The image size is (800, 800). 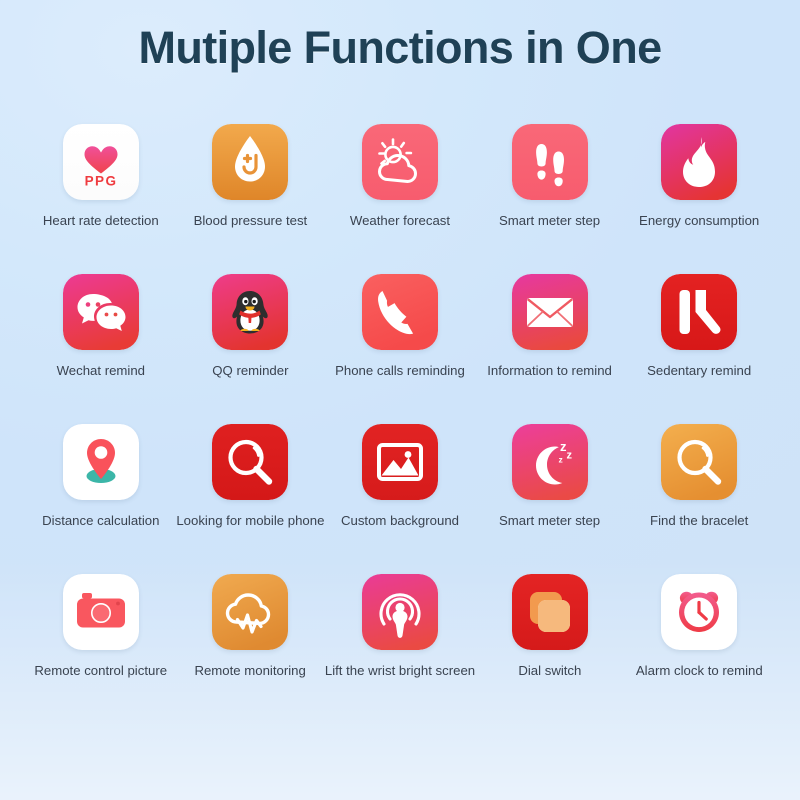 I want to click on feature-label: Remote control picture, so click(x=101, y=670).